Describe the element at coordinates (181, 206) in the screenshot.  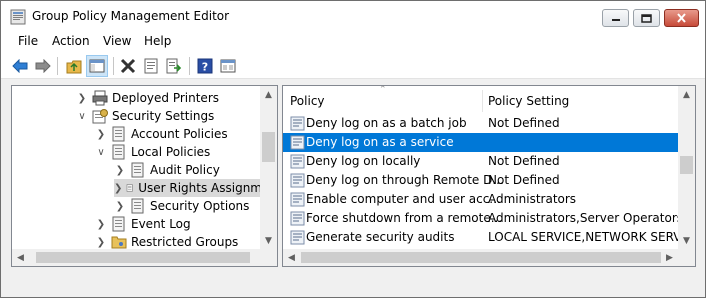
I see `tree-item-security-options: ❯ Security Options` at that location.